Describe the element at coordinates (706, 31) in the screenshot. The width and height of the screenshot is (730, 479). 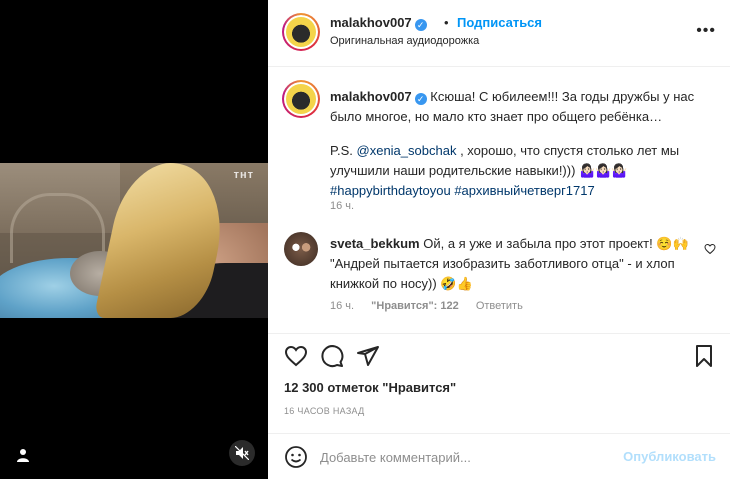
I see `more-icon: •••` at that location.